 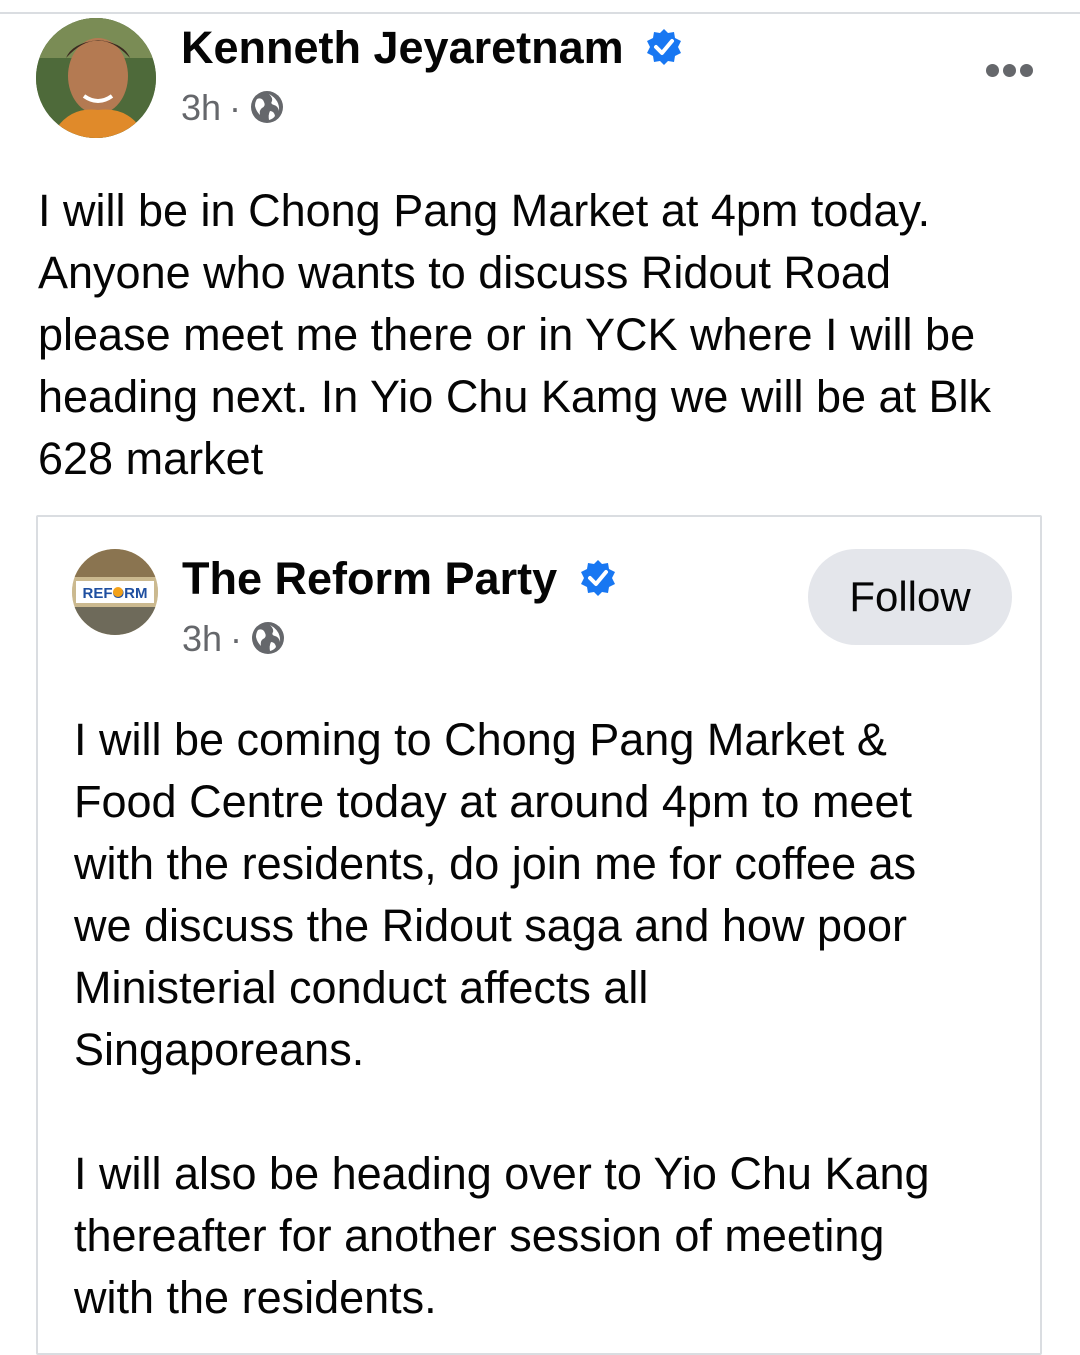 What do you see at coordinates (1012, 74) in the screenshot?
I see `more-options-icon` at bounding box center [1012, 74].